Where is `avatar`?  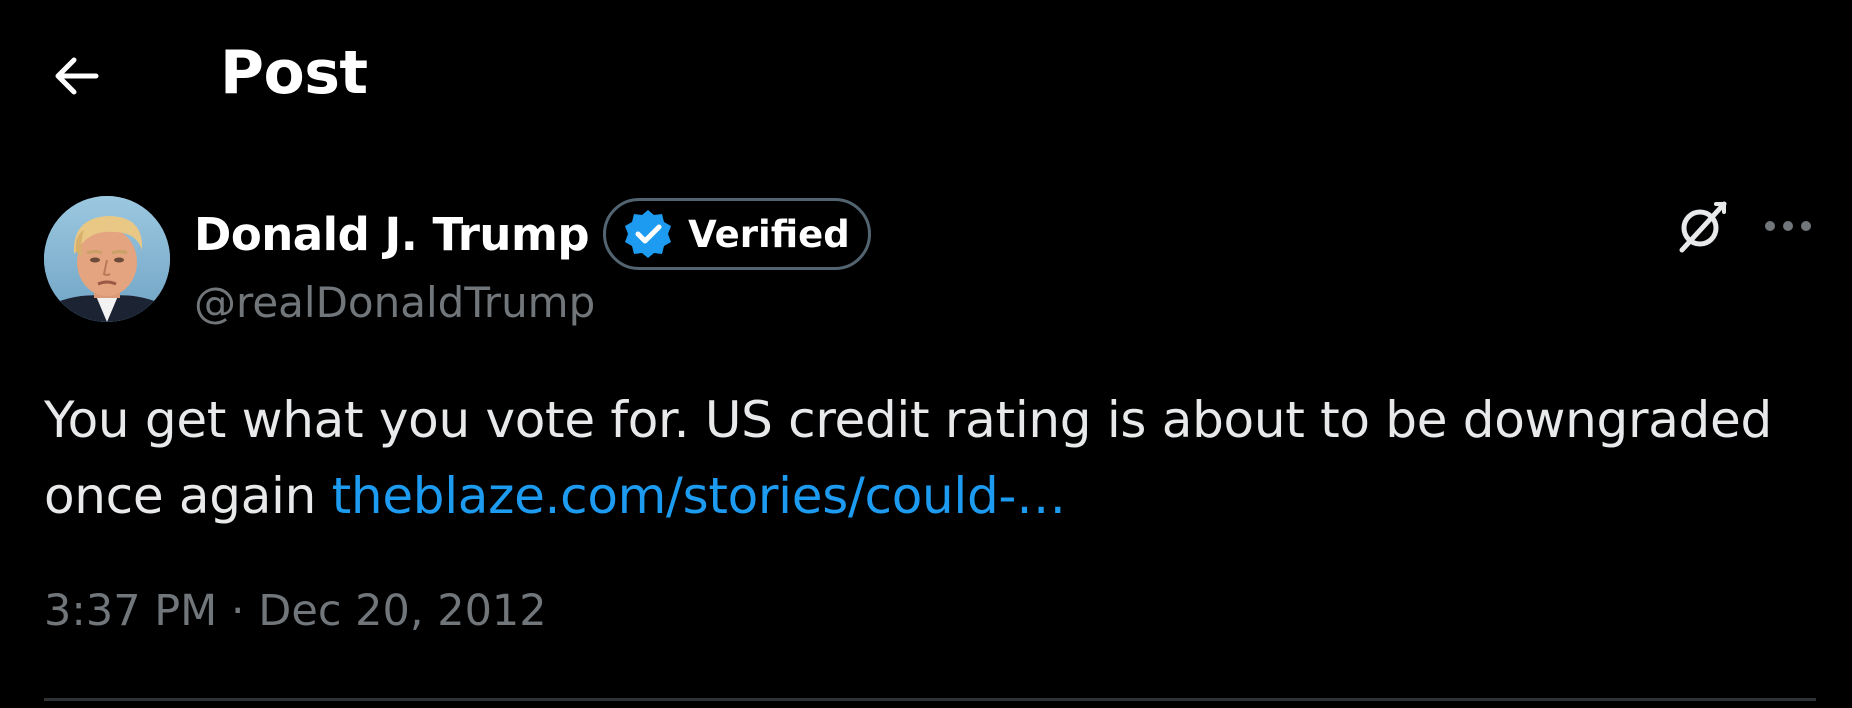 avatar is located at coordinates (107, 259).